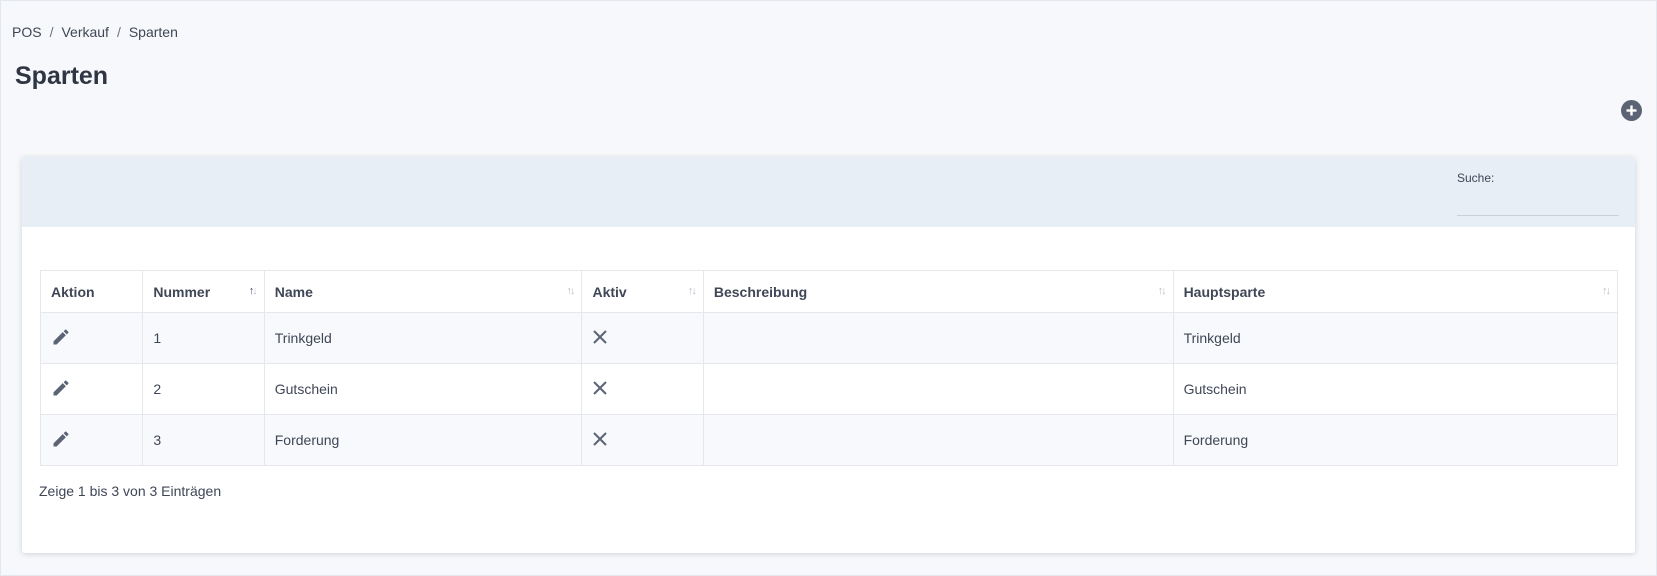  I want to click on cell-name: Forderung, so click(423, 440).